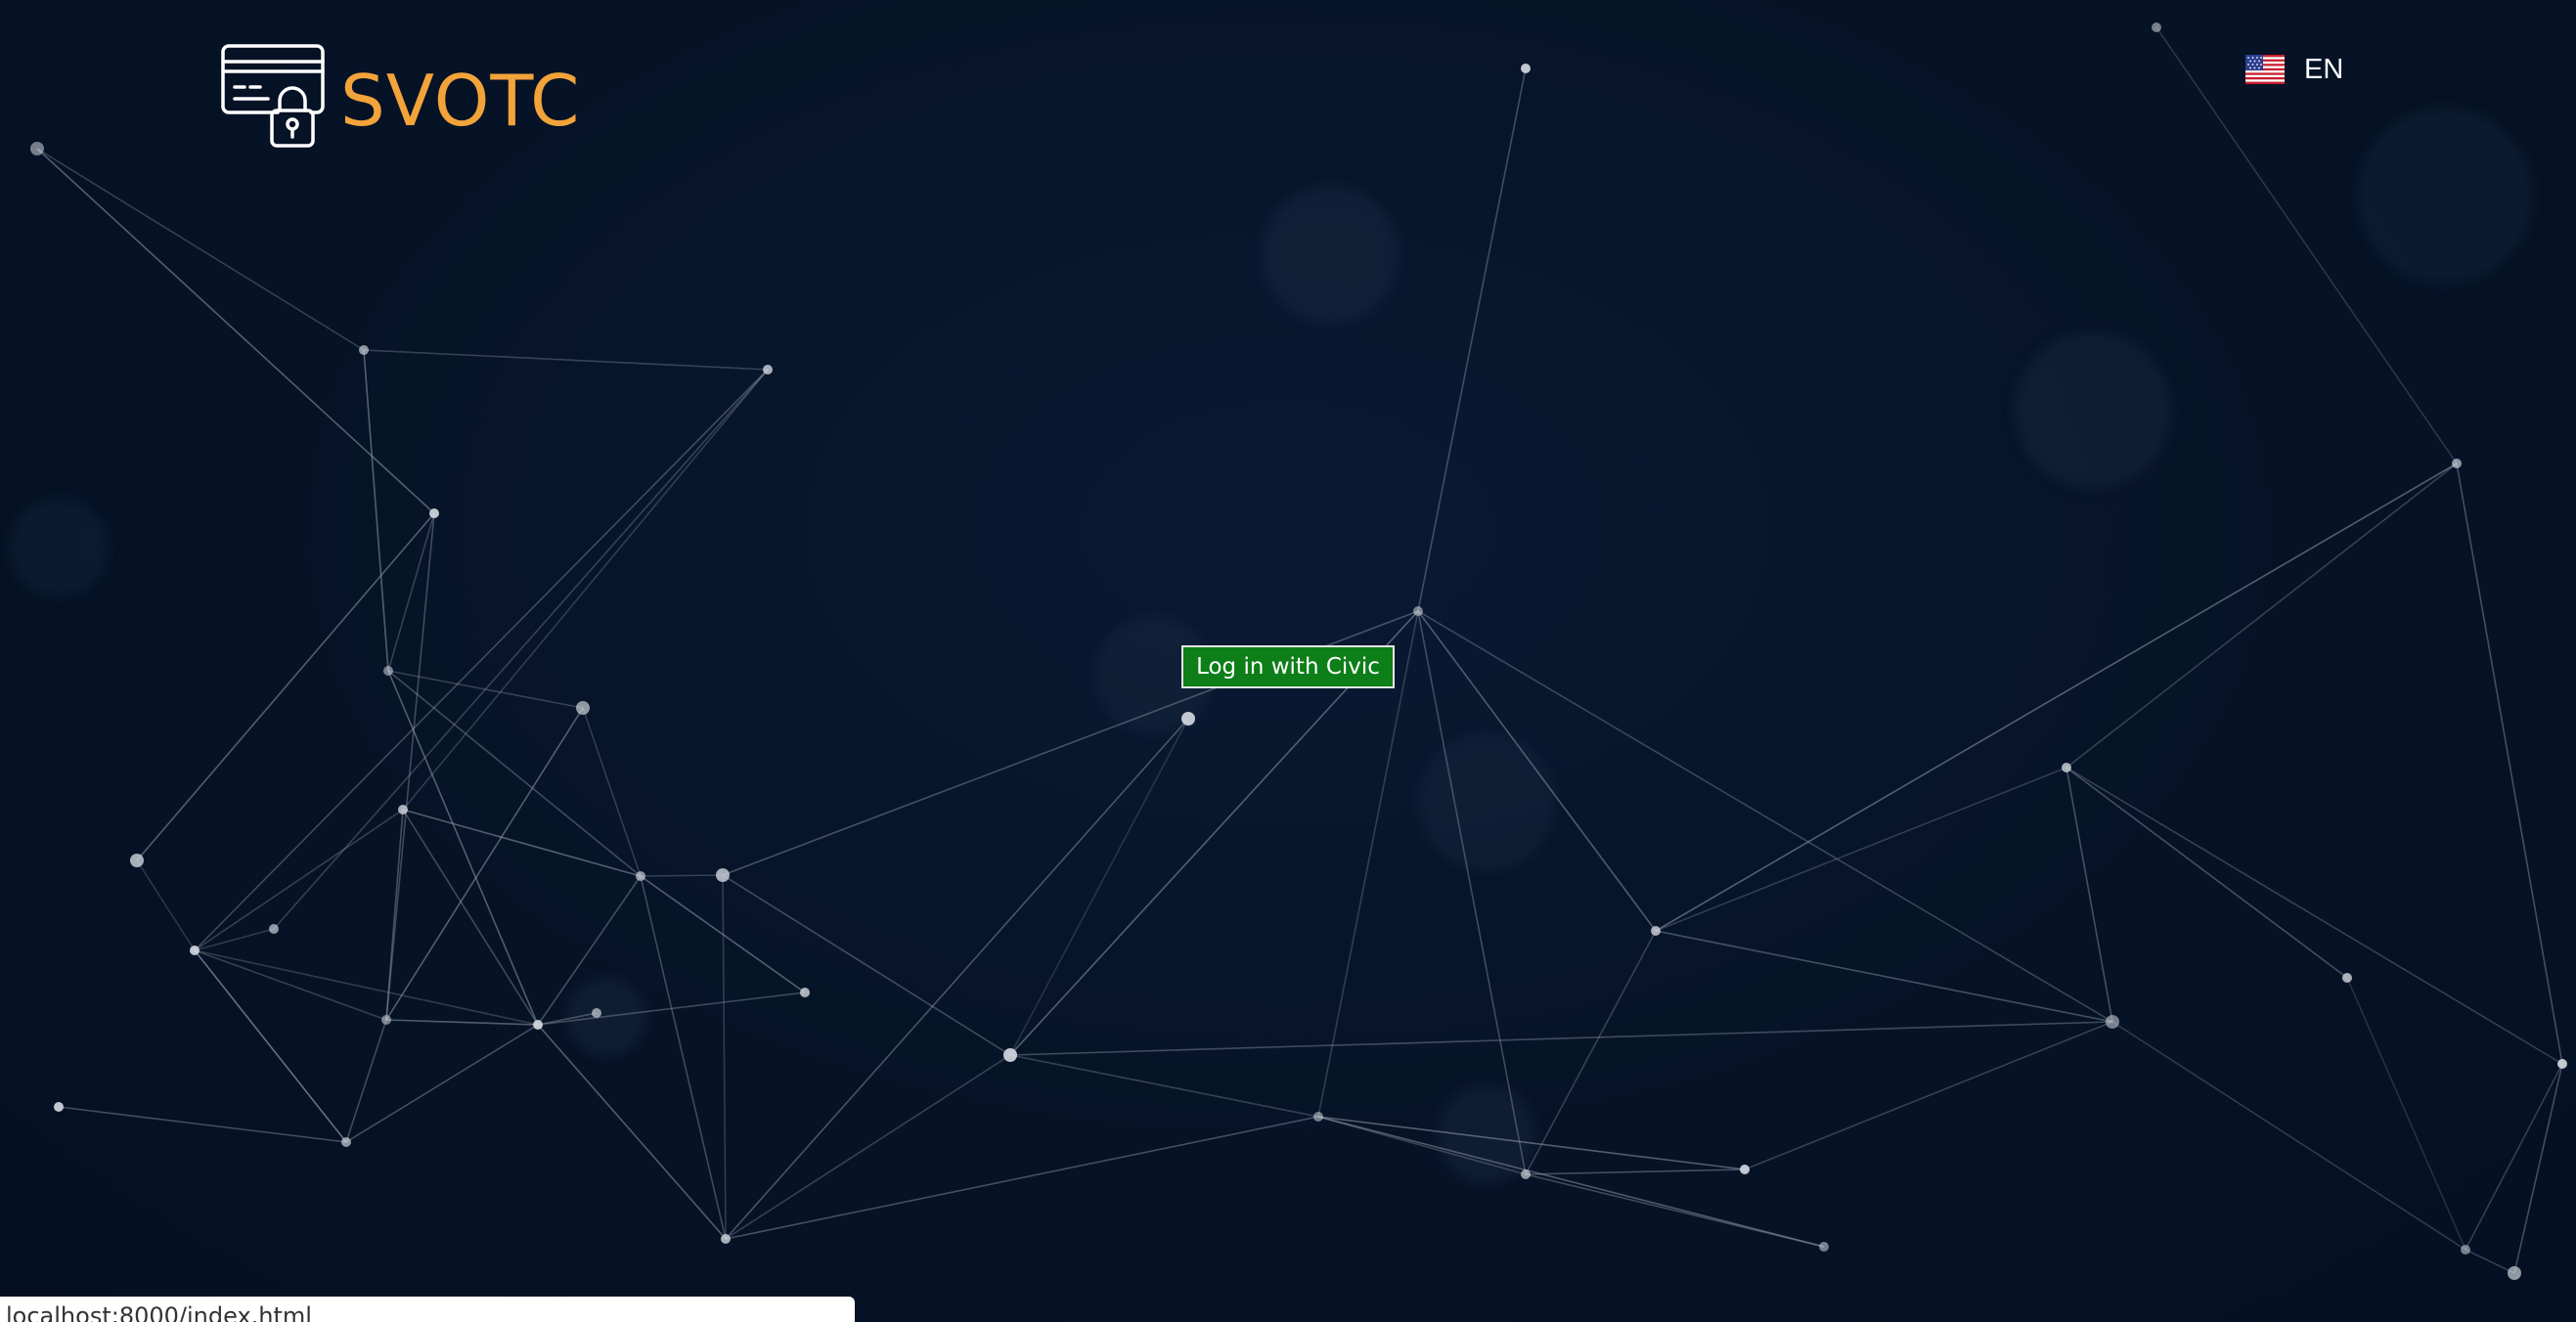 This screenshot has height=1322, width=2576. I want to click on status-url: localhost:8000/index.html, so click(159, 1312).